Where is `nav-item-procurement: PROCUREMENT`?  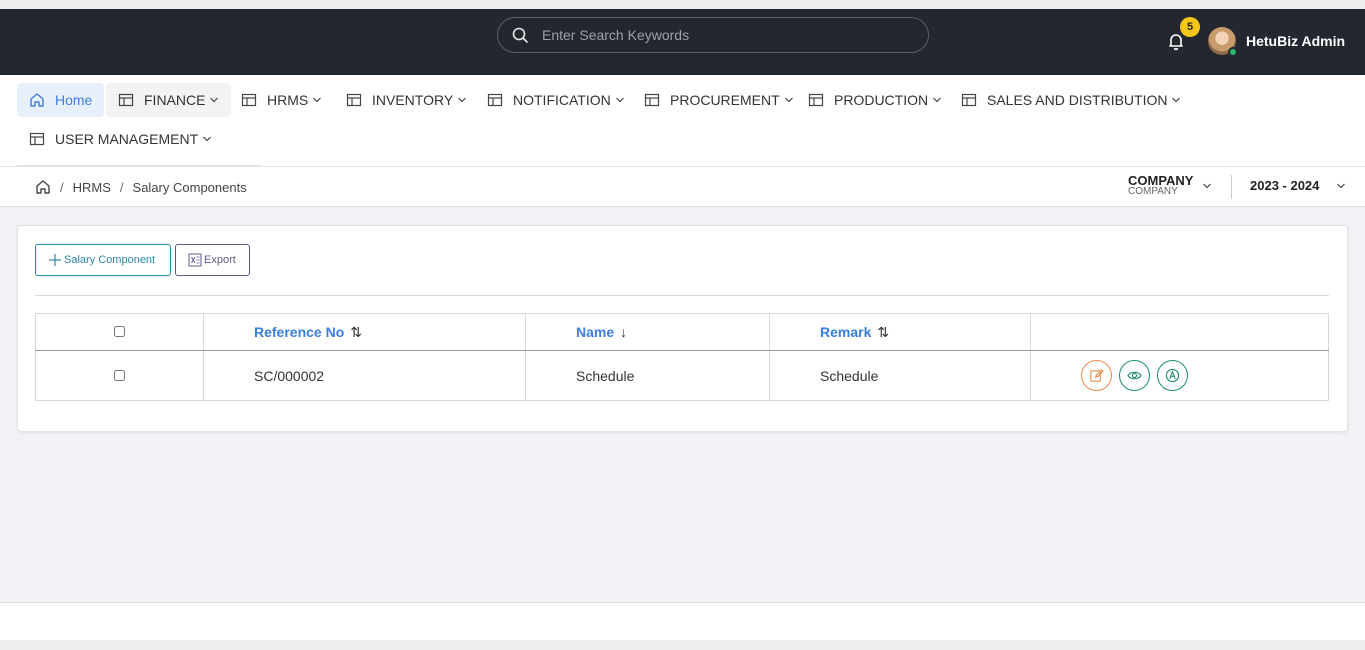
nav-item-procurement: PROCUREMENT is located at coordinates (719, 100).